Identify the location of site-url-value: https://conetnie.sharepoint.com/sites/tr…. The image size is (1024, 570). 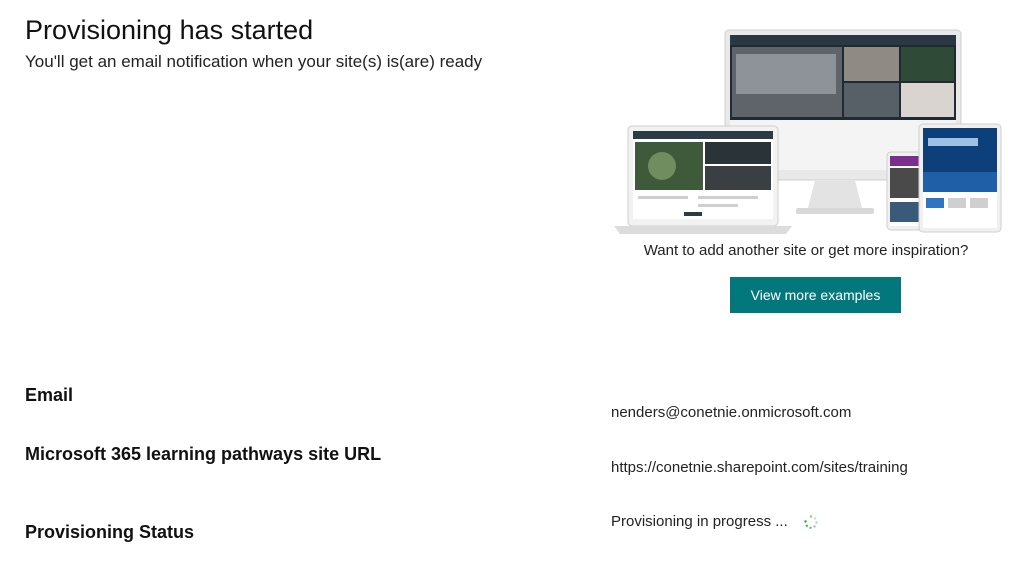
(759, 467).